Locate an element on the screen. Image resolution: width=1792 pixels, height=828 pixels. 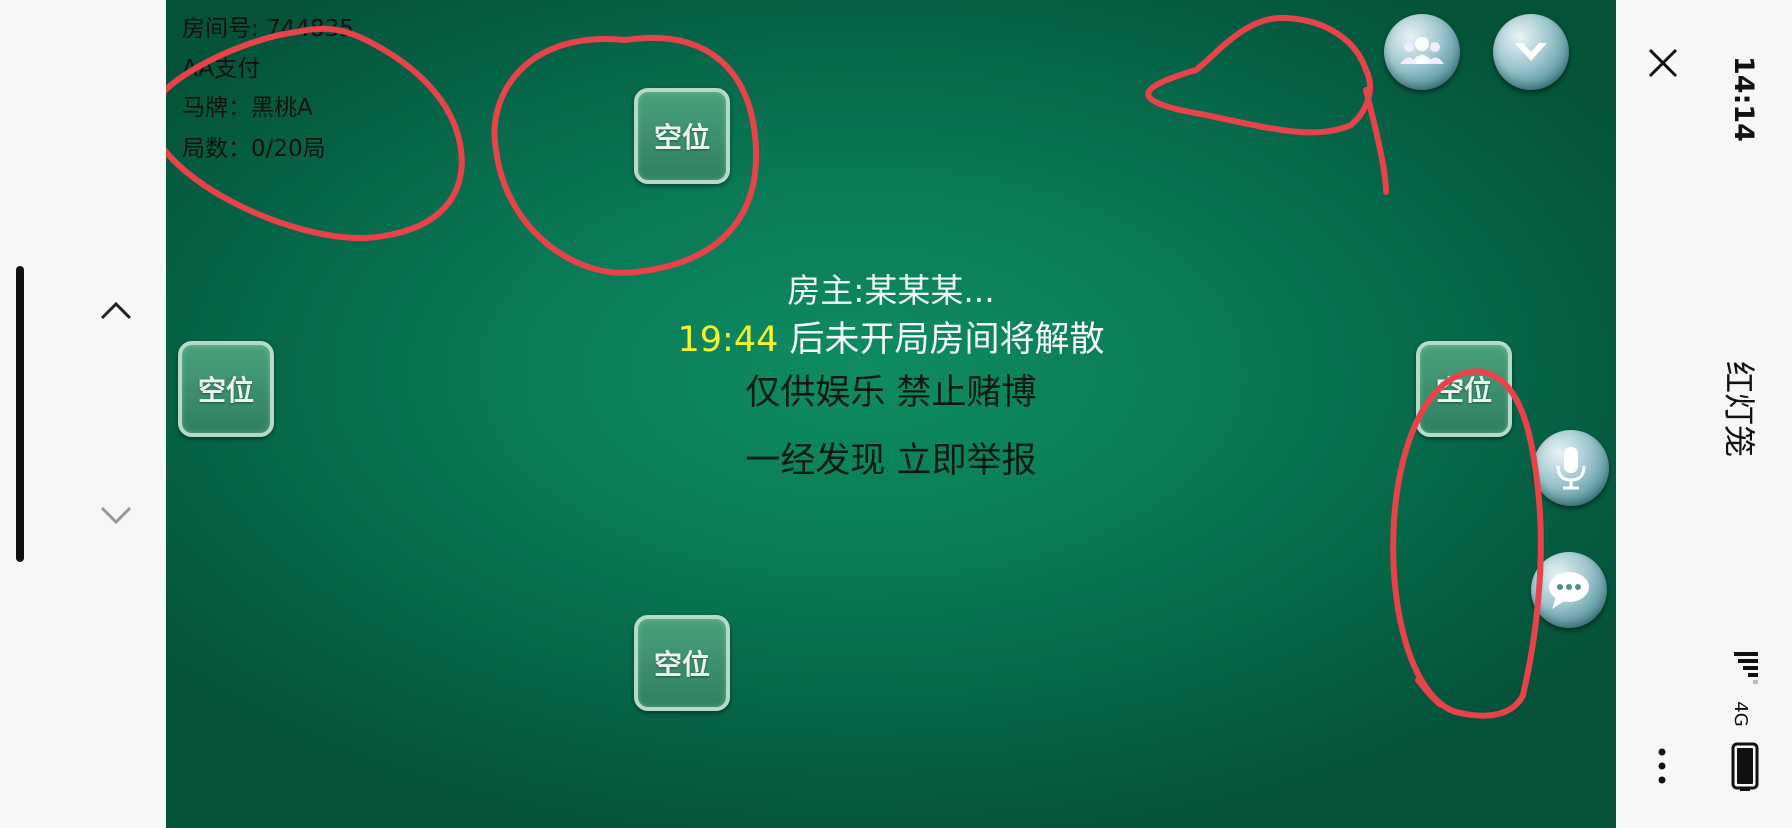
dropdown-arrow-icon is located at coordinates (1531, 52).